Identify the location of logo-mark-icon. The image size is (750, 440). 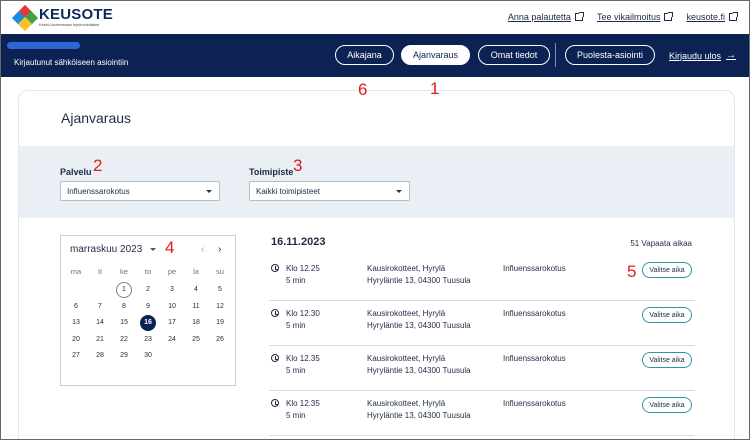
(25, 18).